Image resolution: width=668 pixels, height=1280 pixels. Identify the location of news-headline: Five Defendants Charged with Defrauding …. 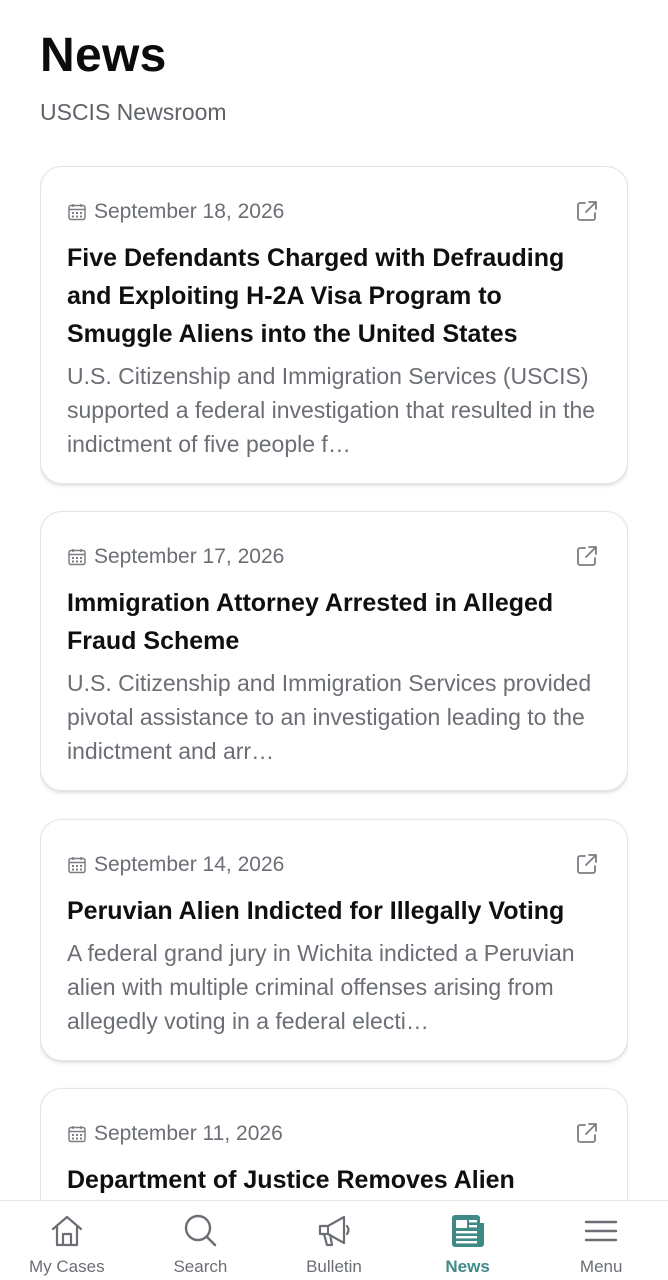
(334, 296).